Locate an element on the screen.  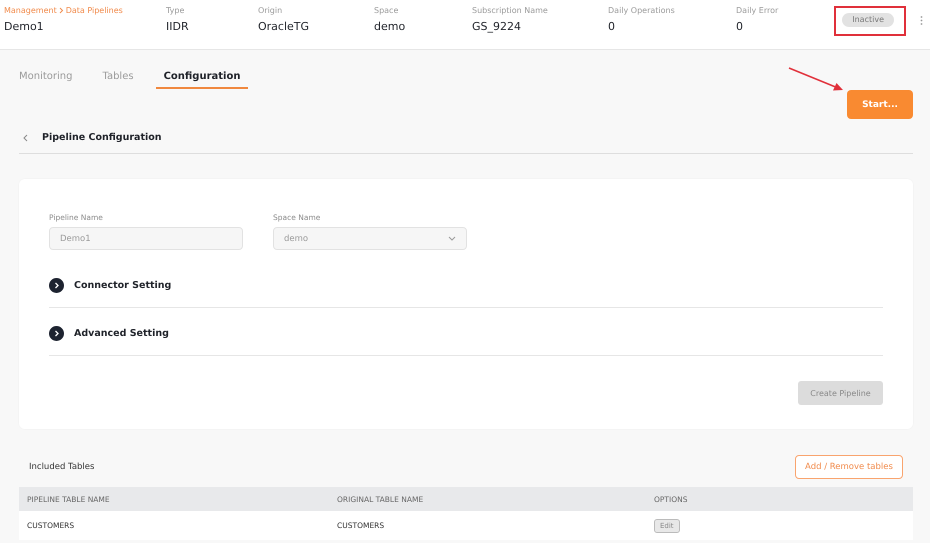
accordion-title: Connector Setting is located at coordinates (123, 285).